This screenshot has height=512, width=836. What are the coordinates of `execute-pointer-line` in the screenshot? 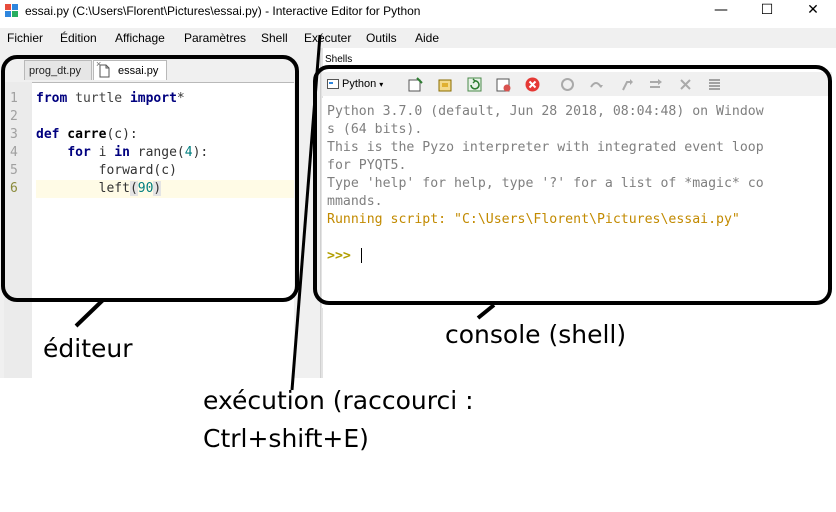 It's located at (306, 212).